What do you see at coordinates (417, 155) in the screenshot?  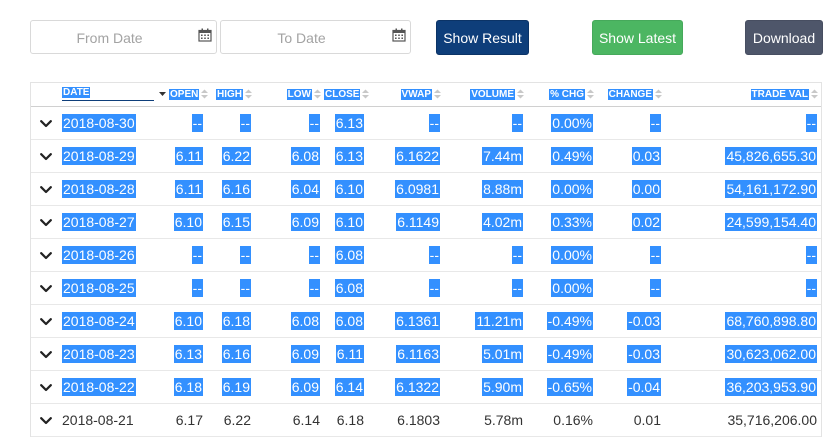 I see `cell-value: 6.1622` at bounding box center [417, 155].